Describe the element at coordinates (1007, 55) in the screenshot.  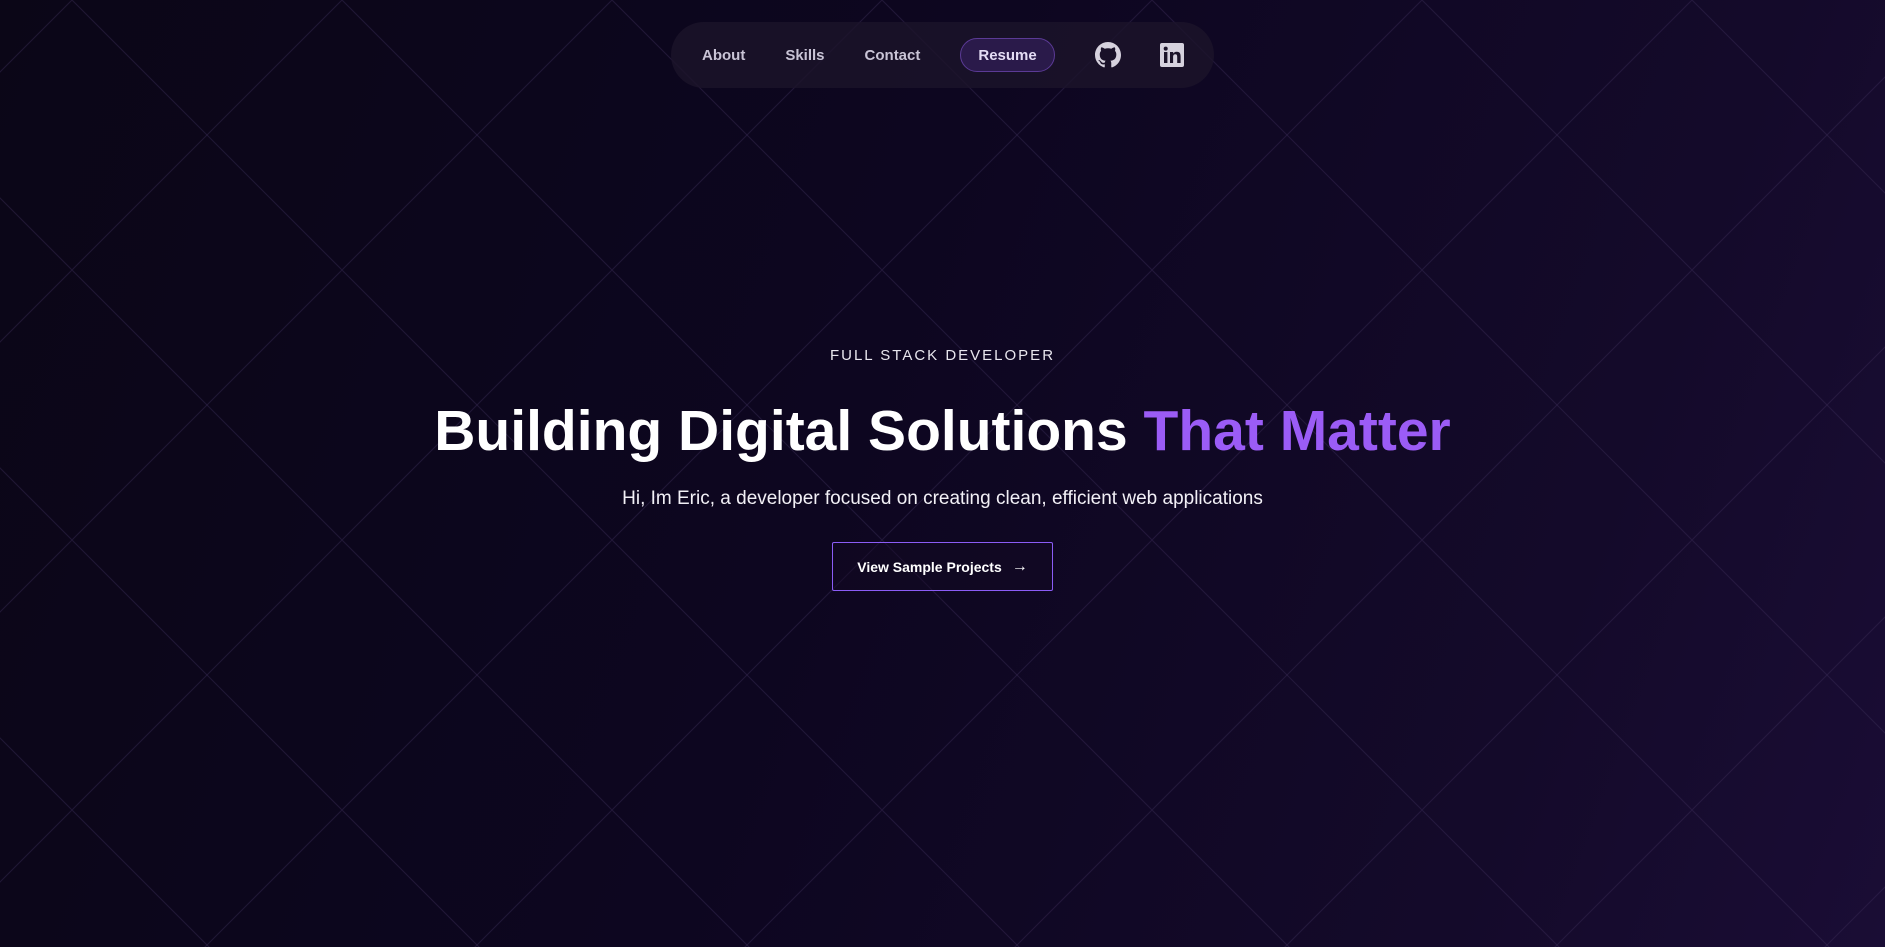
I see `resume-button: Resume` at that location.